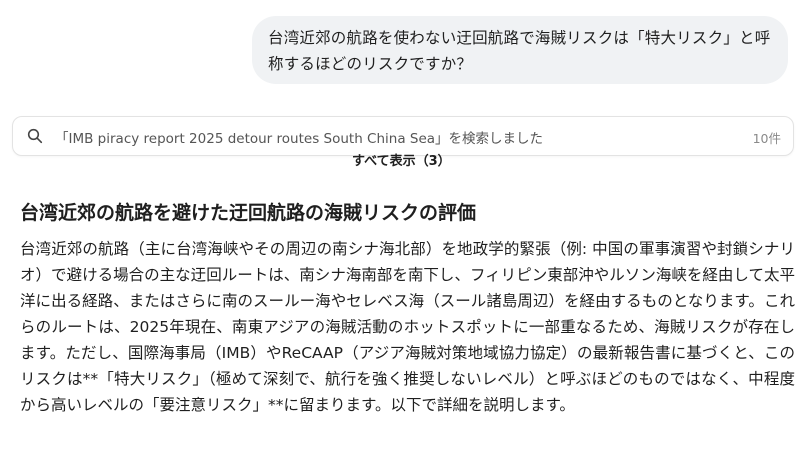 The width and height of the screenshot is (811, 450). Describe the element at coordinates (766, 138) in the screenshot. I see `search-result-count: 10件` at that location.